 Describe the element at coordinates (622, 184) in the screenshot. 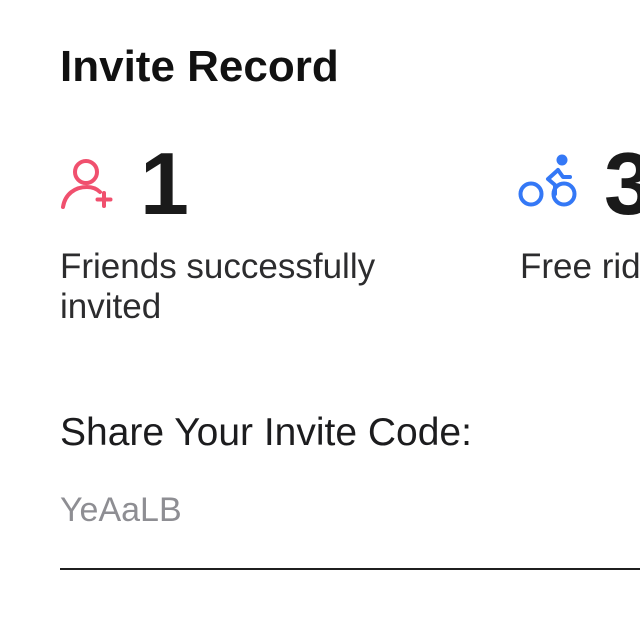

I see `stat-value-free-rides: 3` at that location.